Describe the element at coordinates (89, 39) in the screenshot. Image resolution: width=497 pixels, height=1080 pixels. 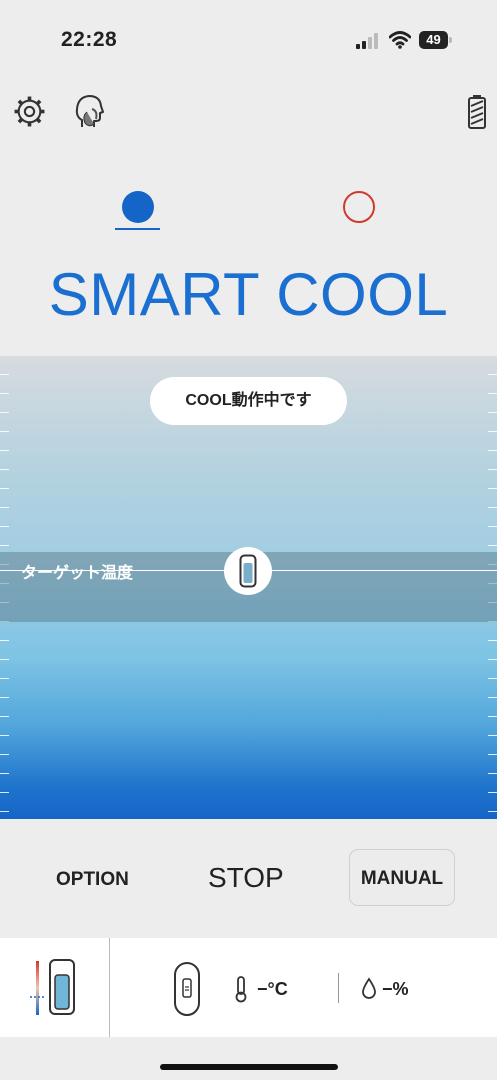
I see `status-time: 22:28` at that location.